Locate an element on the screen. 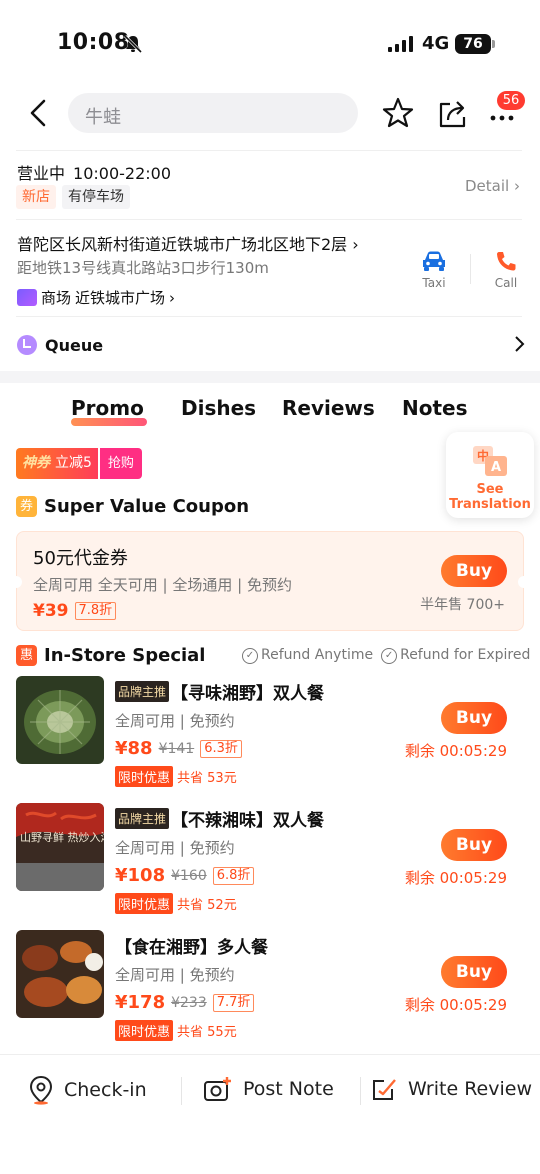 Image resolution: width=540 pixels, height=1174 pixels. tab-notes: Notes is located at coordinates (435, 408).